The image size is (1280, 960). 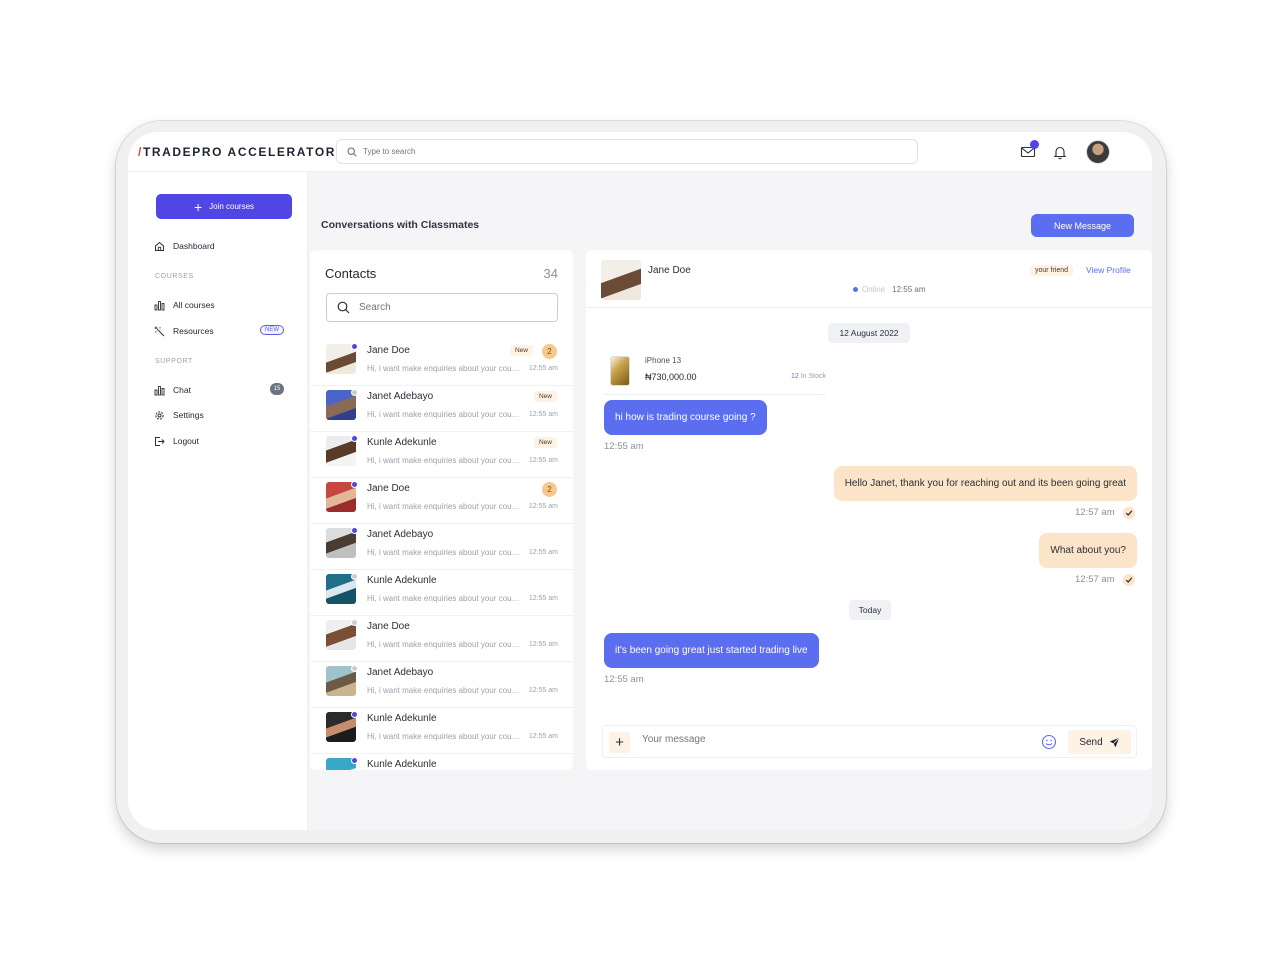 I want to click on date-divider: 12 August 2022, so click(x=869, y=333).